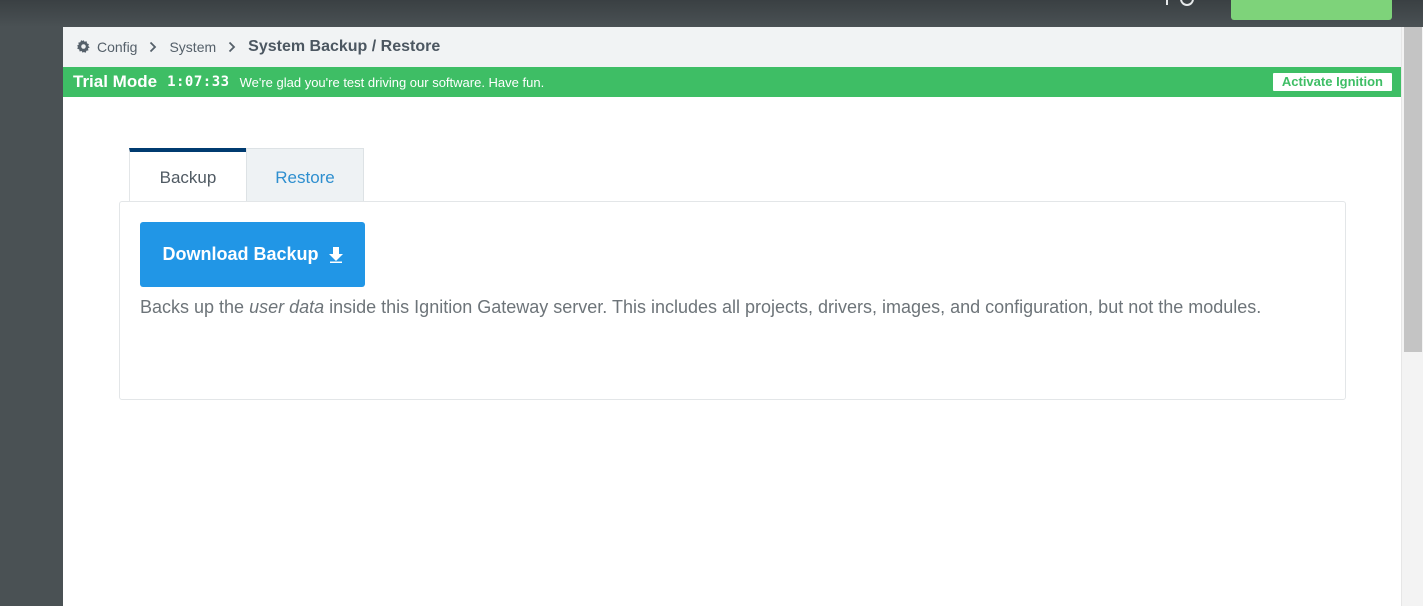 This screenshot has height=606, width=1423. What do you see at coordinates (198, 82) in the screenshot?
I see `trial-timer: 1:07:33` at bounding box center [198, 82].